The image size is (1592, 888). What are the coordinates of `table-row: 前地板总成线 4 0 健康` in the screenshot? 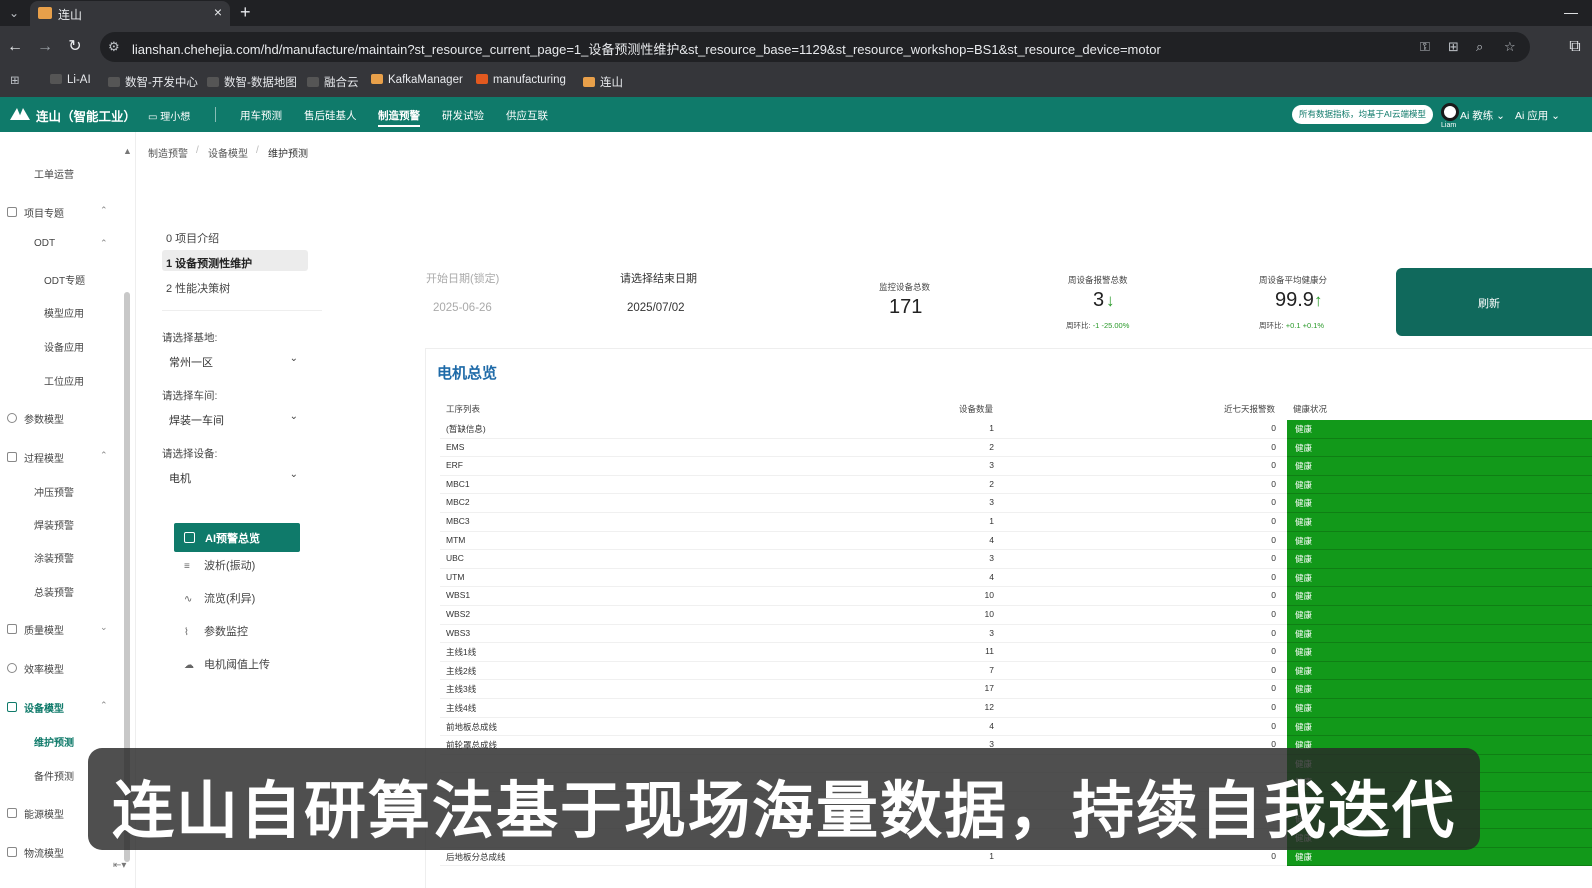 It's located at (1016, 727).